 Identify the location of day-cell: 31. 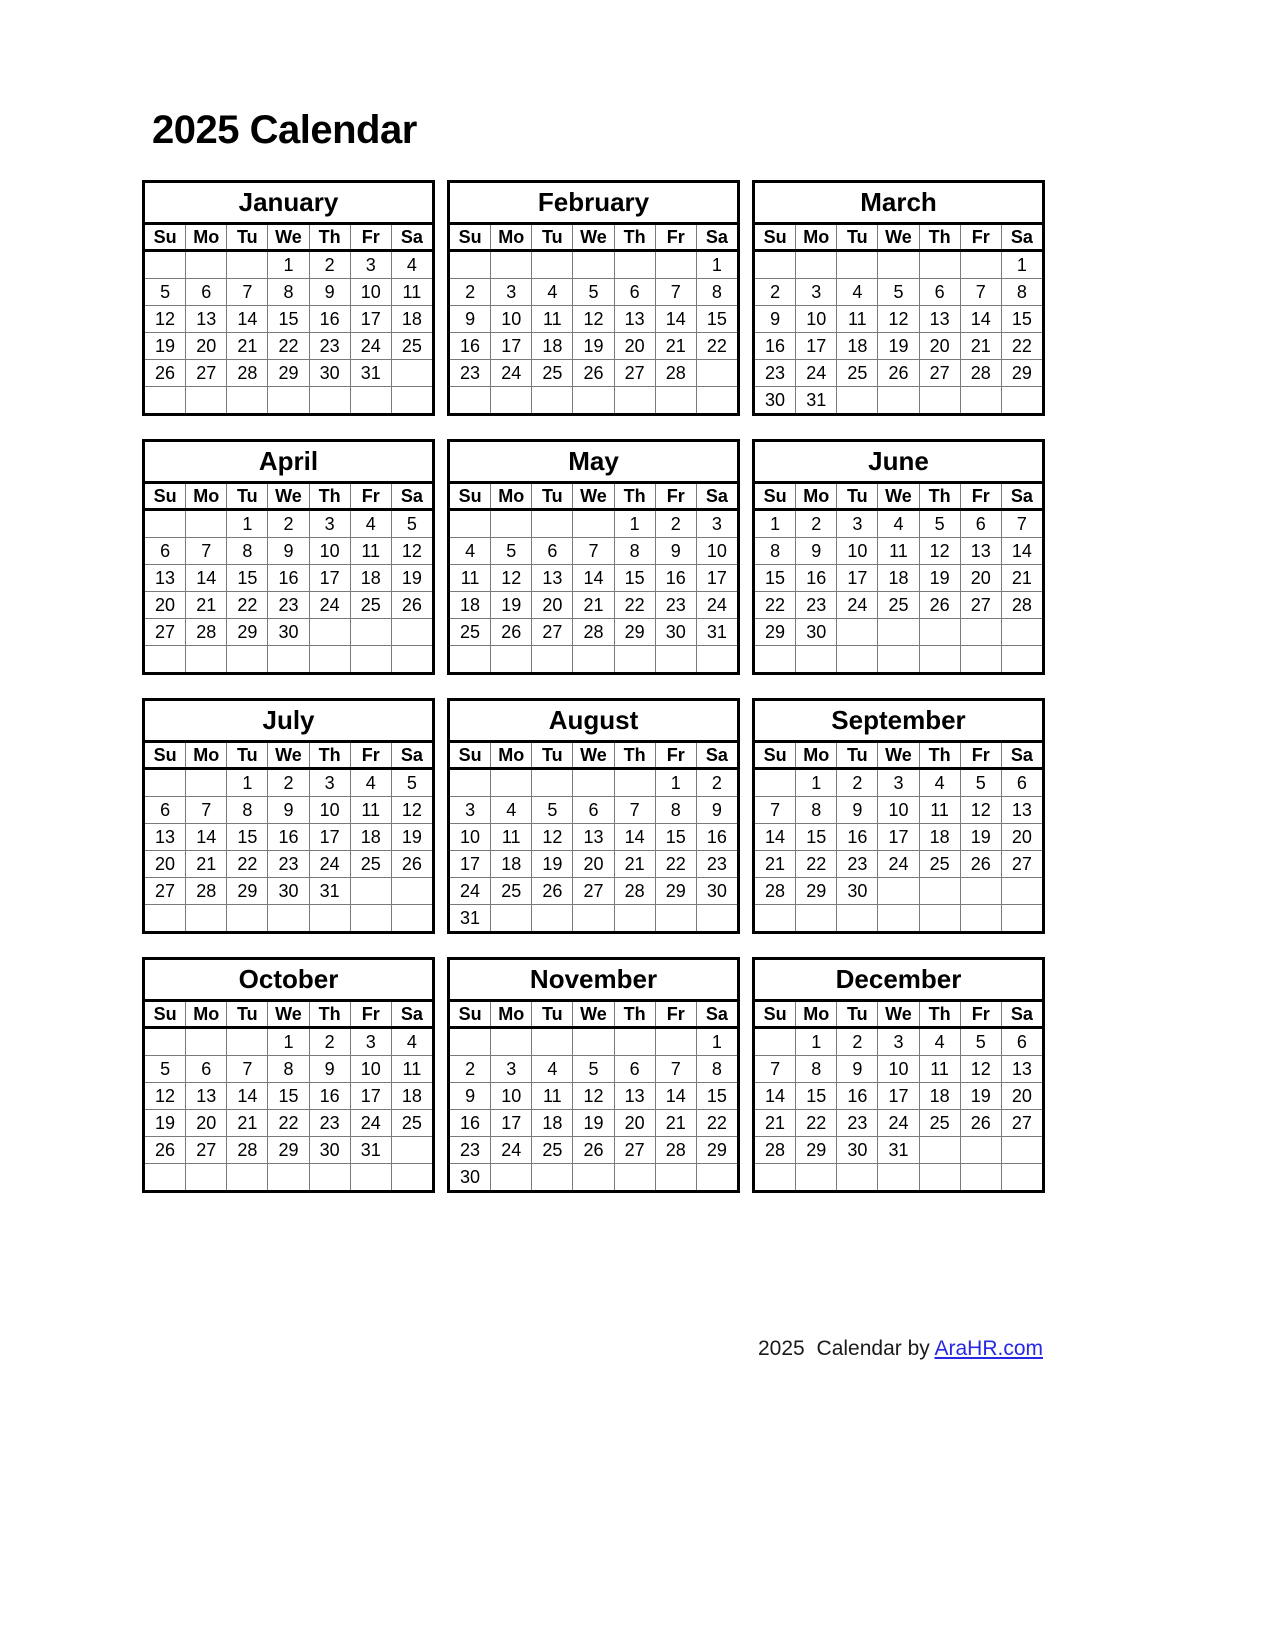
(329, 891).